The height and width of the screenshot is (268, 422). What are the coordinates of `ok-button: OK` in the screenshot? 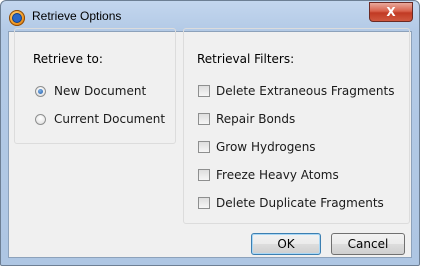 It's located at (286, 244).